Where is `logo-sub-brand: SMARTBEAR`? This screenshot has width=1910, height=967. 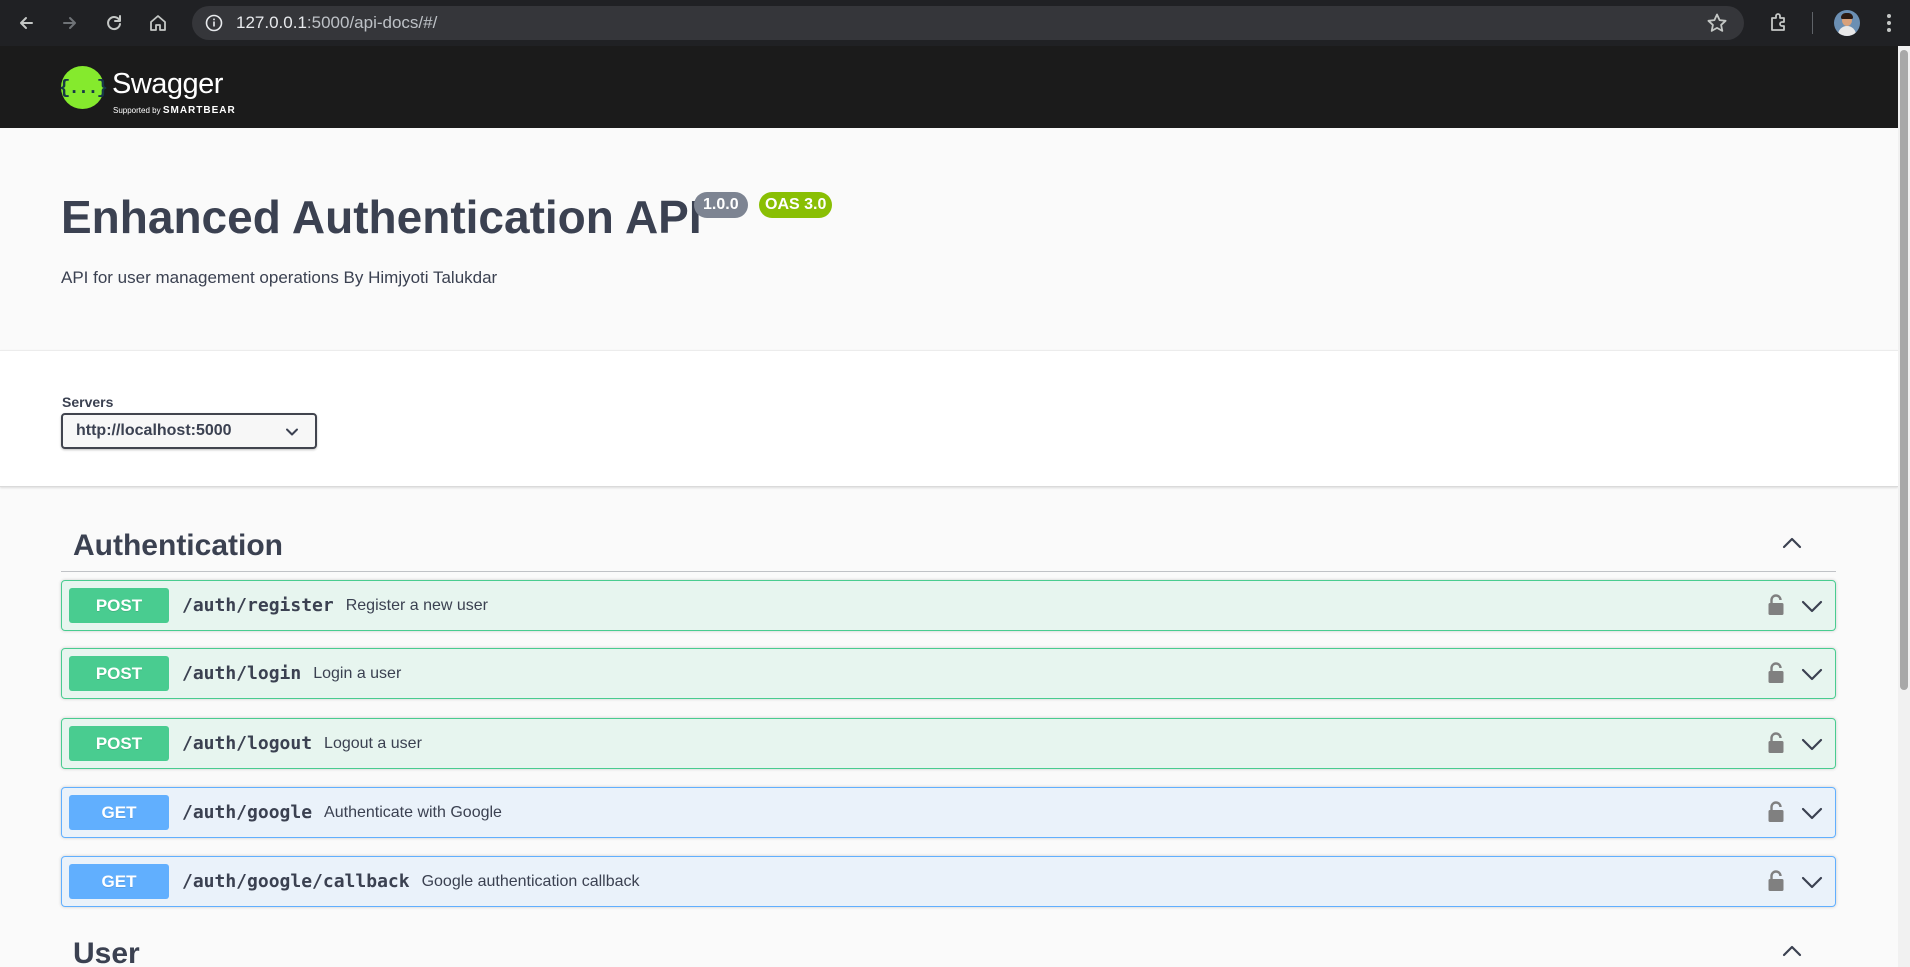
logo-sub-brand: SMARTBEAR is located at coordinates (199, 110).